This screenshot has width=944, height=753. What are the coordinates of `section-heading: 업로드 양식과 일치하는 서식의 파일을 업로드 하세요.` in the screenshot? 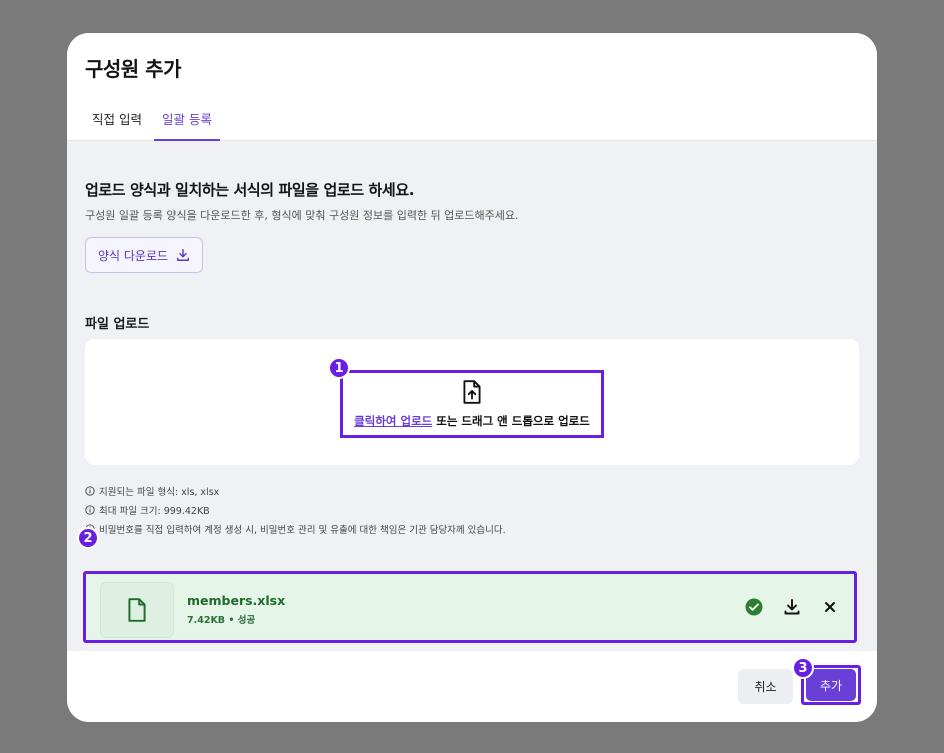 It's located at (250, 190).